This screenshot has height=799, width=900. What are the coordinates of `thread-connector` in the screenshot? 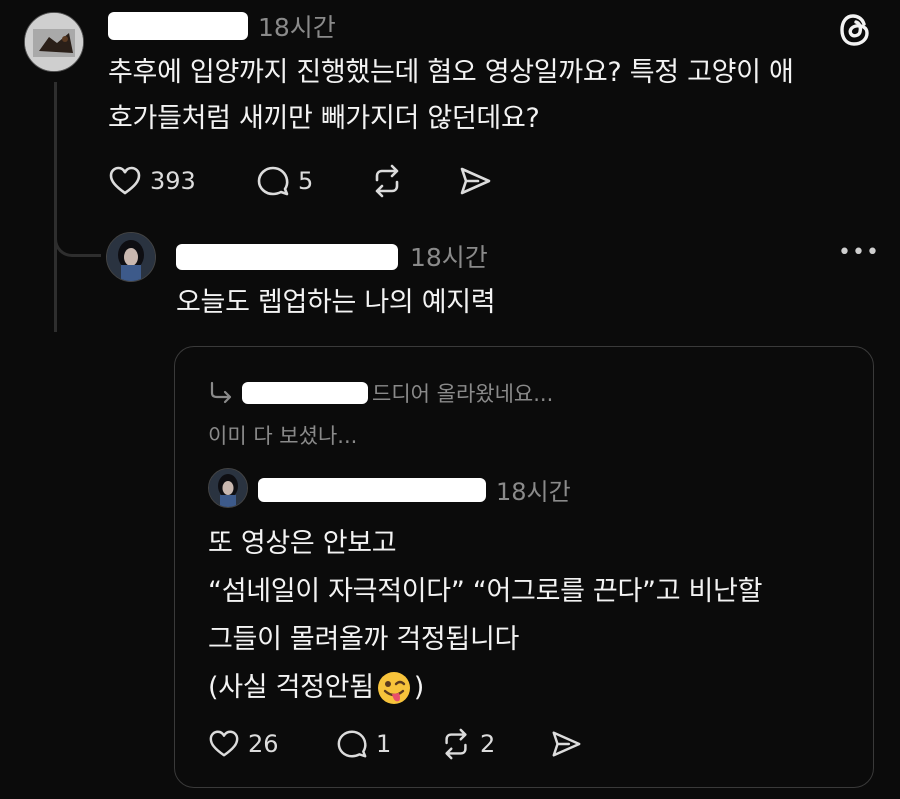 It's located at (55, 207).